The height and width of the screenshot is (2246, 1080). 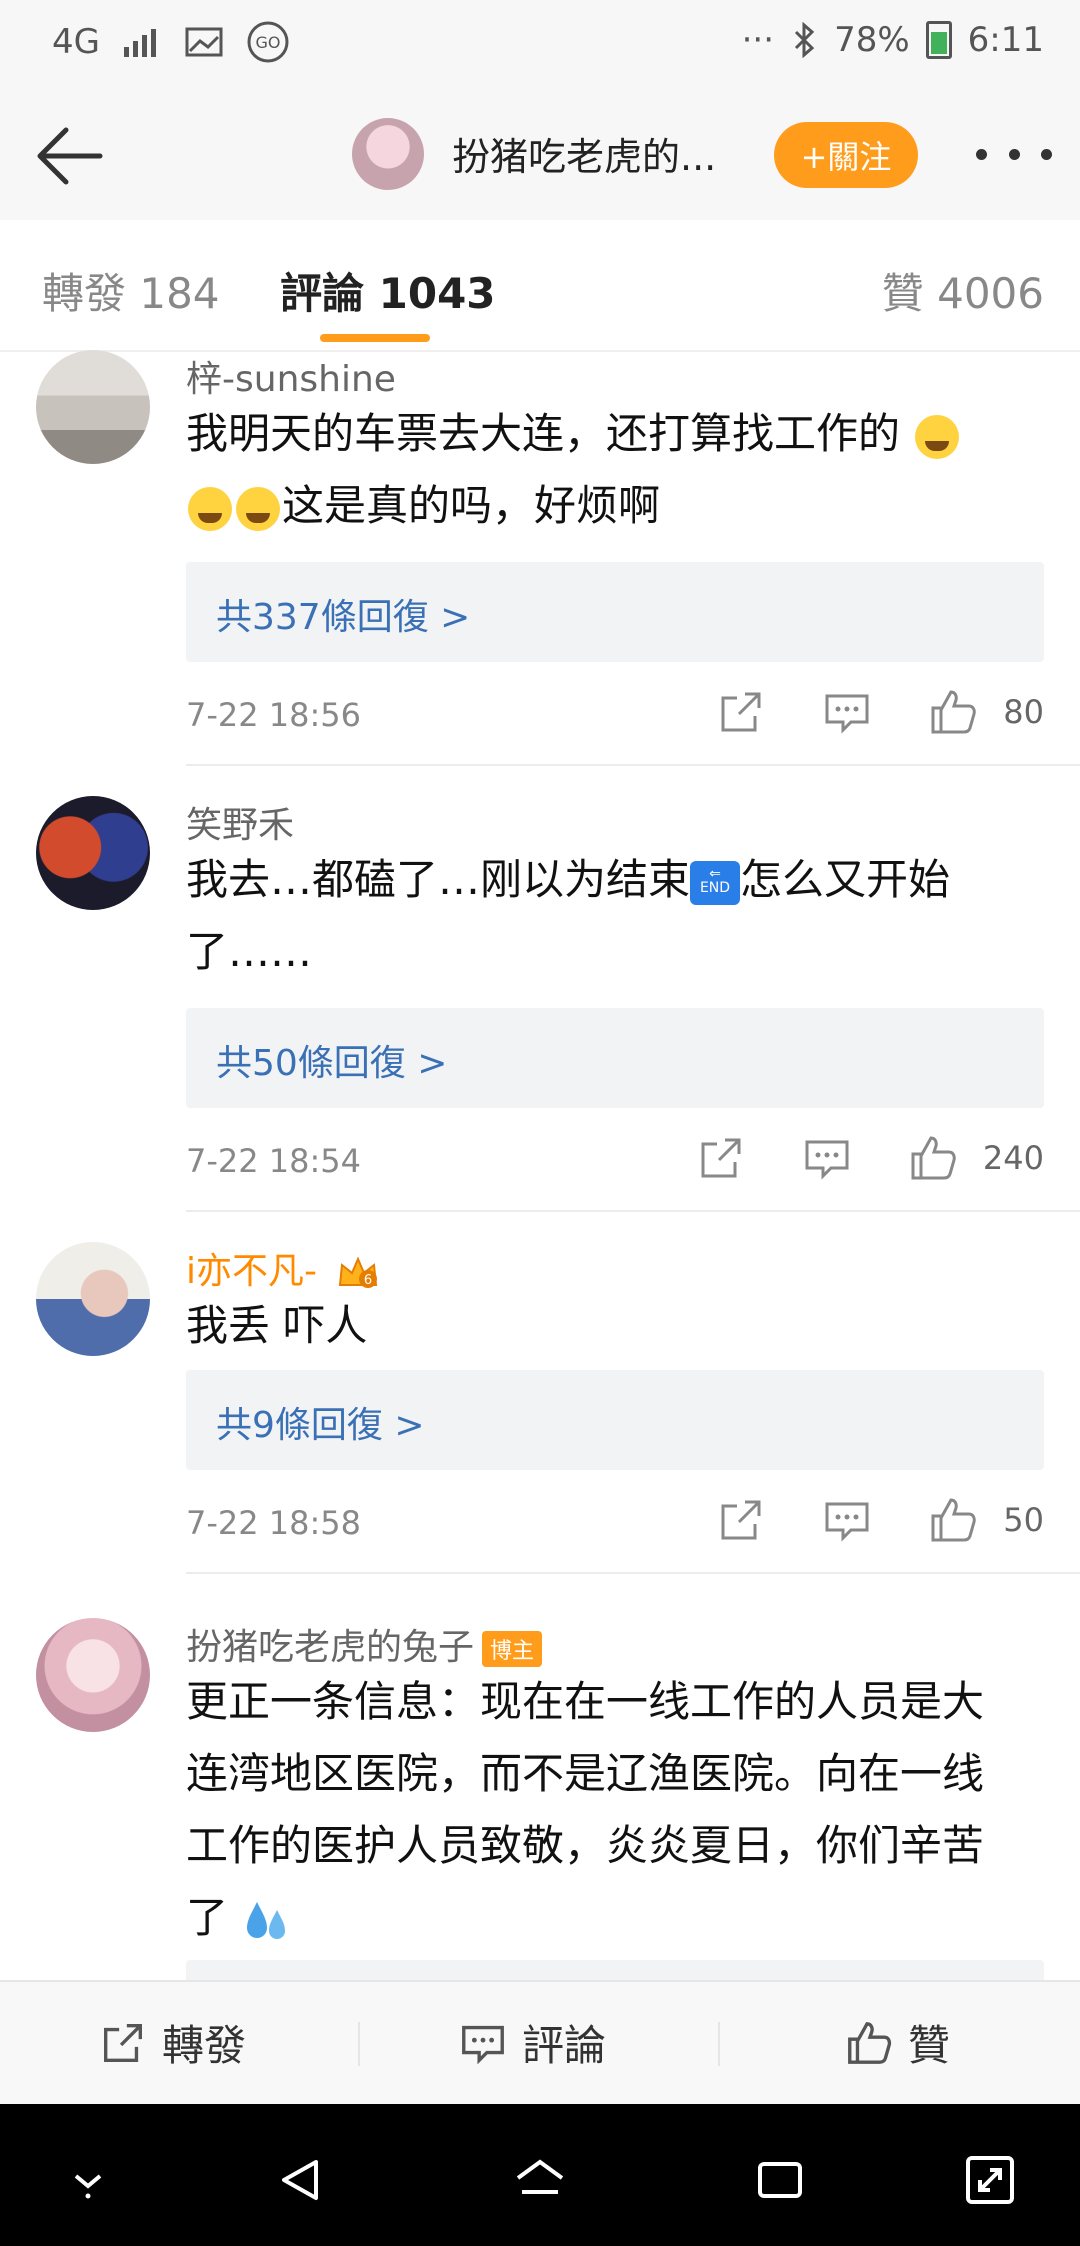 I want to click on active-tab-indicator, so click(x=375, y=338).